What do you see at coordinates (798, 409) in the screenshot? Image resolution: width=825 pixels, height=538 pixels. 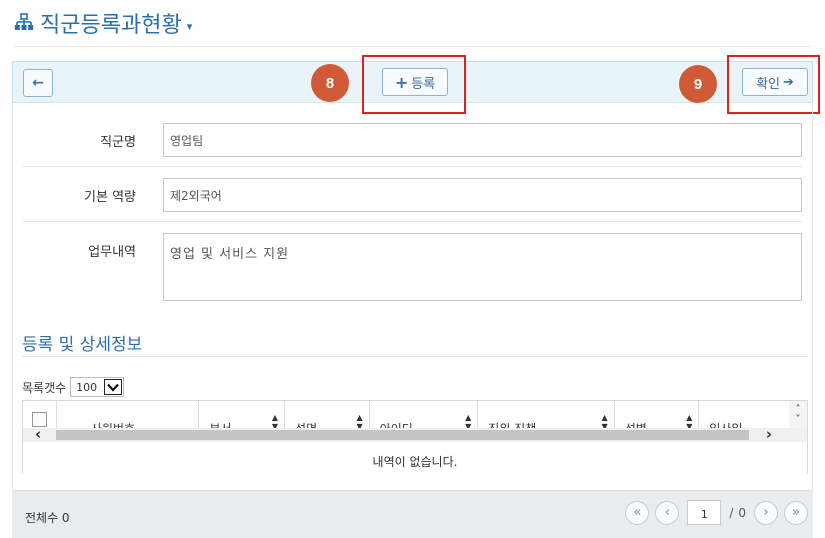 I see `chevron-up-icon: ˄` at bounding box center [798, 409].